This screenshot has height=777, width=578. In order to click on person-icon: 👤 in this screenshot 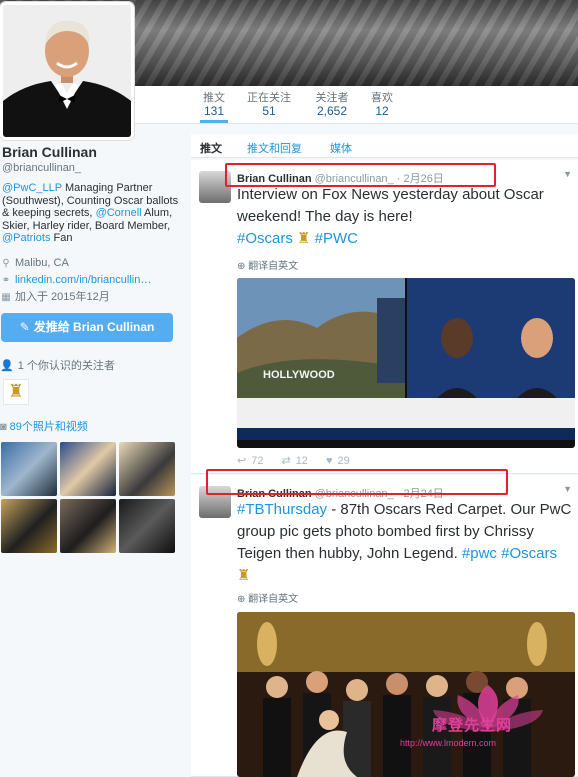, I will do `click(7, 365)`.